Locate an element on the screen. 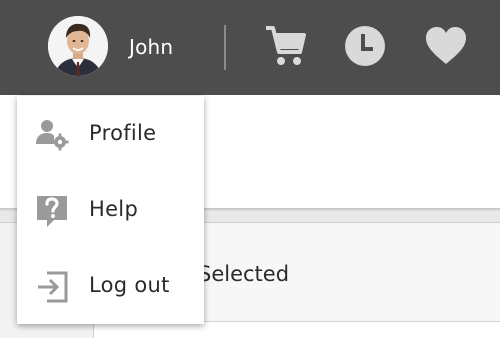 This screenshot has width=500, height=338. menu-item-label: Log out is located at coordinates (129, 285).